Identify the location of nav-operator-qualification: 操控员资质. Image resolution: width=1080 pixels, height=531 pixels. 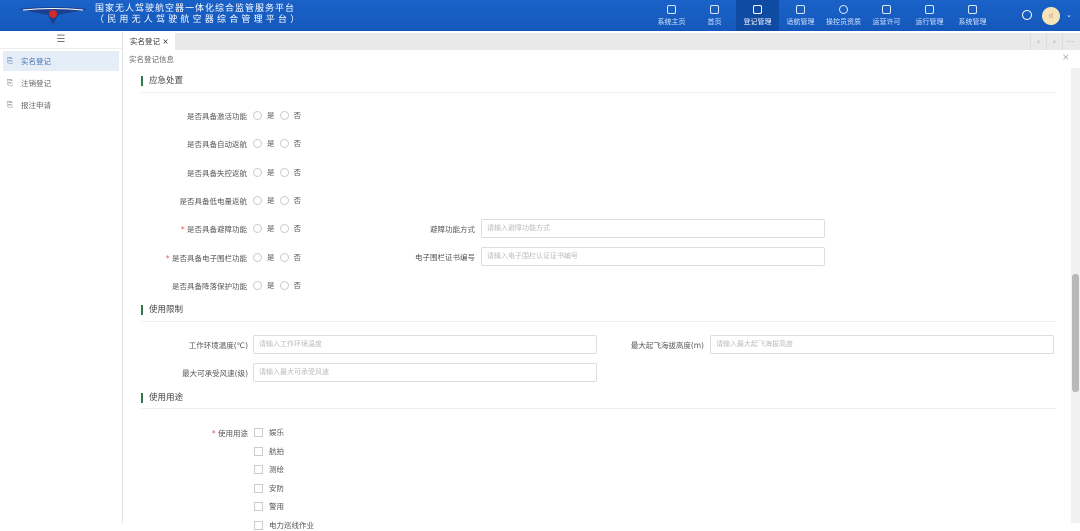
(843, 15).